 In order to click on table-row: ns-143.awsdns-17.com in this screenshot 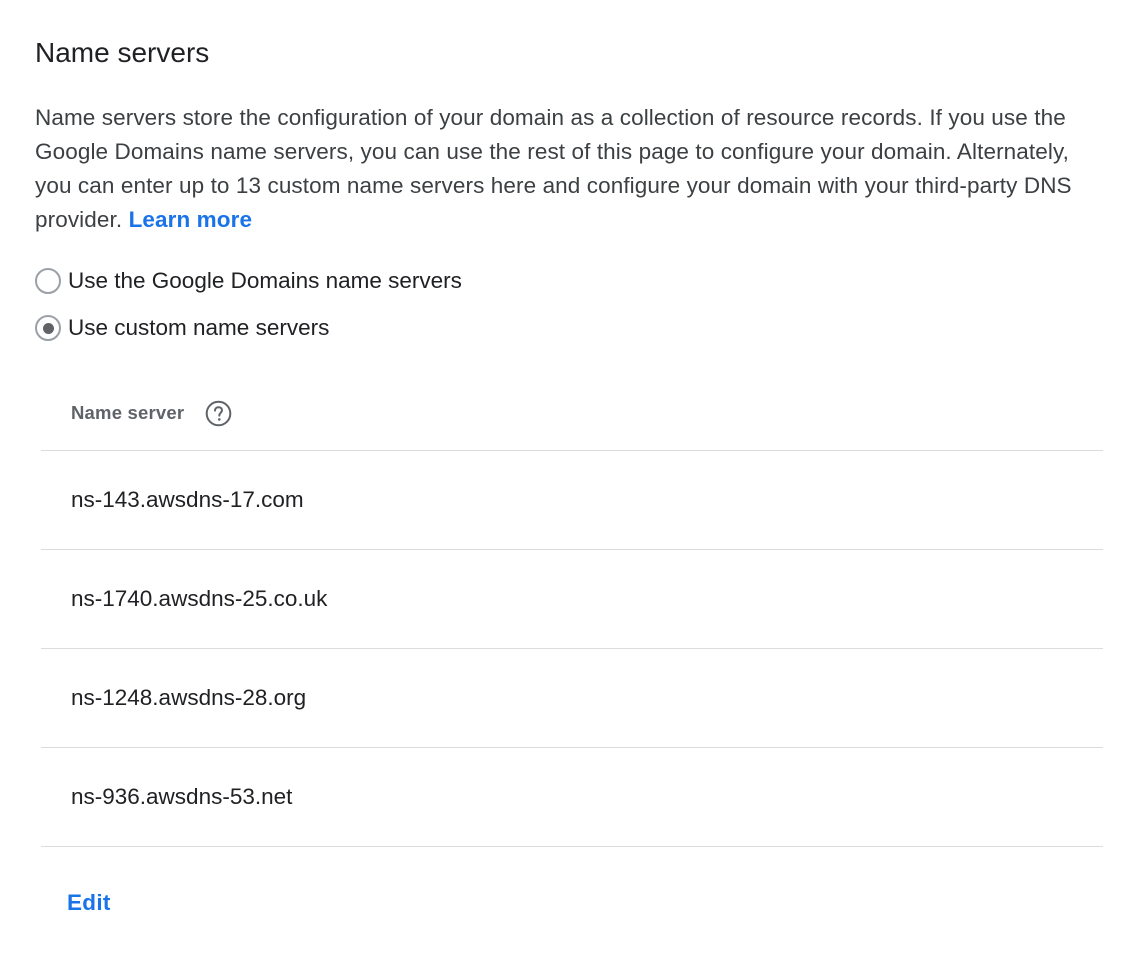, I will do `click(572, 500)`.